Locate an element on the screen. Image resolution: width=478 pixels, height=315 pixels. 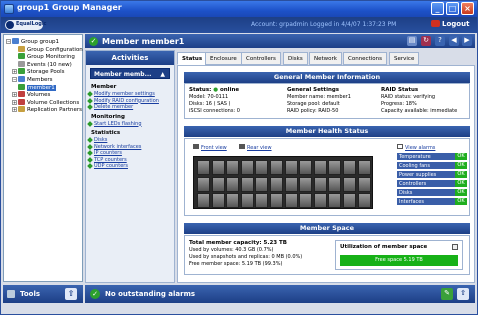
activity-link: UDP counters is located at coordinates (111, 166).